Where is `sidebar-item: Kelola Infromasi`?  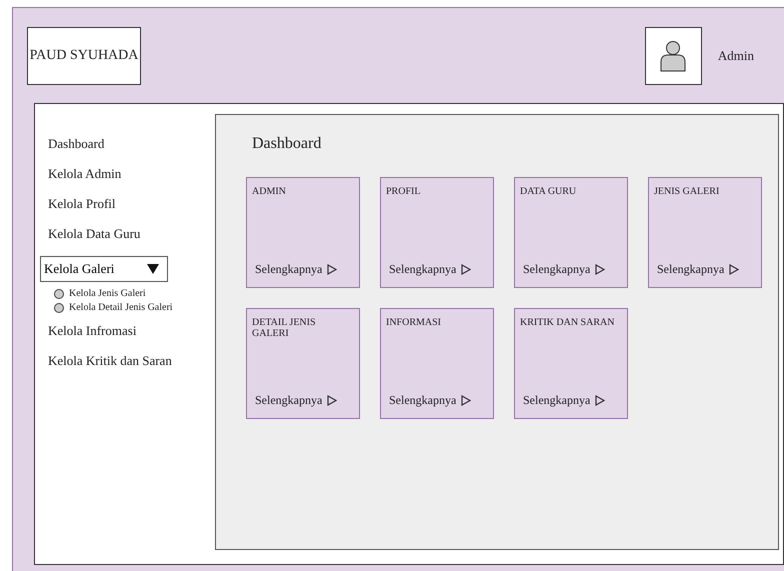
sidebar-item: Kelola Infromasi is located at coordinates (130, 331).